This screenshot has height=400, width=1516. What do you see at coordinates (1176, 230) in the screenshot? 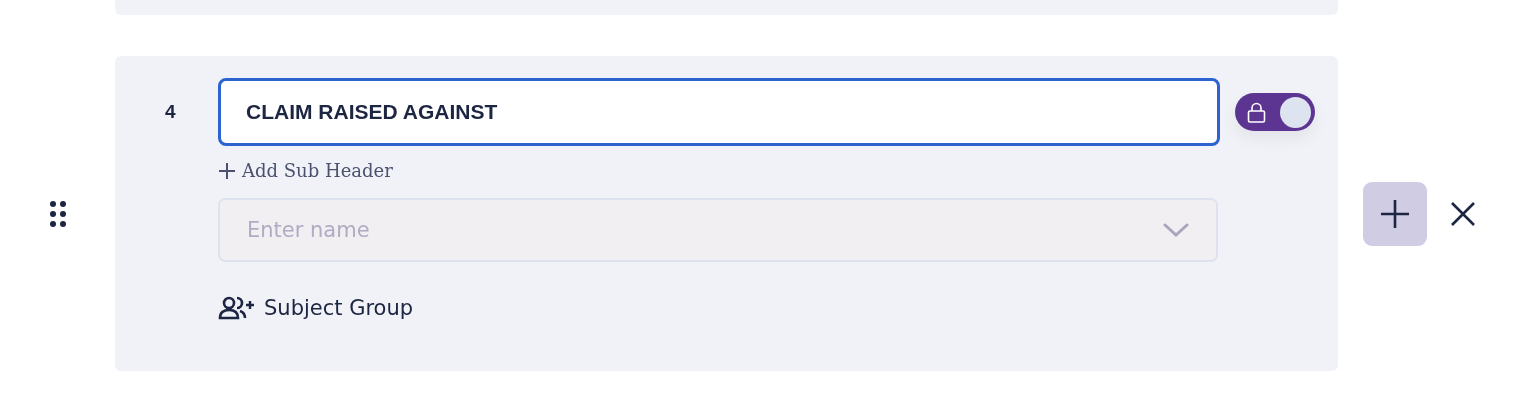
I see `chevron-down-icon` at bounding box center [1176, 230].